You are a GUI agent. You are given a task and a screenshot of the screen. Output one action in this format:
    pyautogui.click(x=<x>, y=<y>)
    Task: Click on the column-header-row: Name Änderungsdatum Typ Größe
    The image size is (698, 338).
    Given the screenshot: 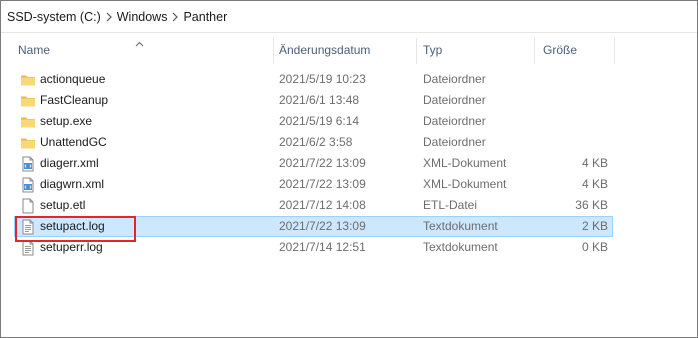 What is the action you would take?
    pyautogui.click(x=349, y=50)
    